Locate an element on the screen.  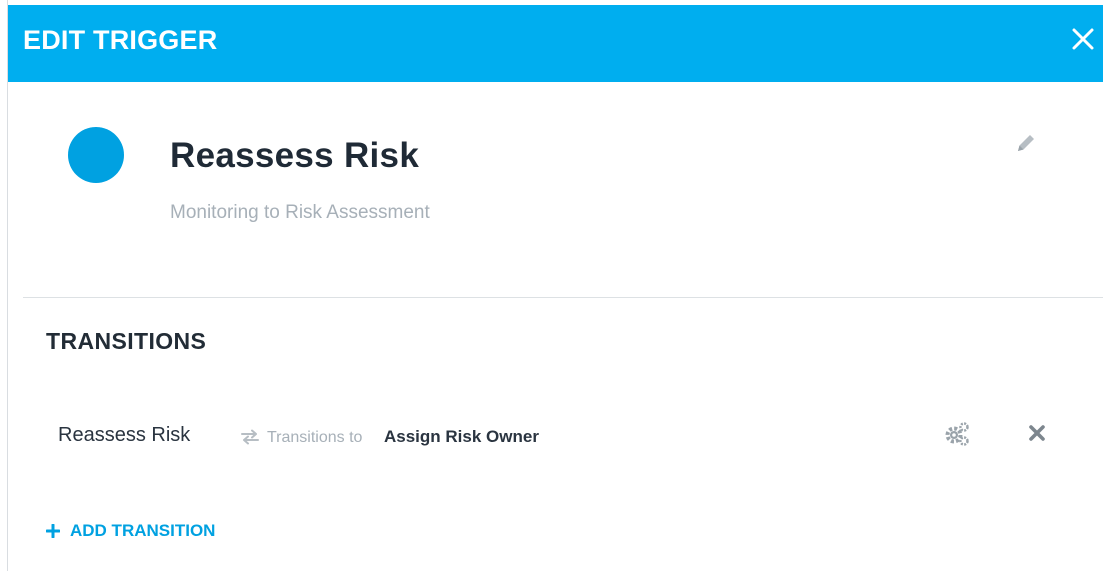
close-icon is located at coordinates (1083, 39).